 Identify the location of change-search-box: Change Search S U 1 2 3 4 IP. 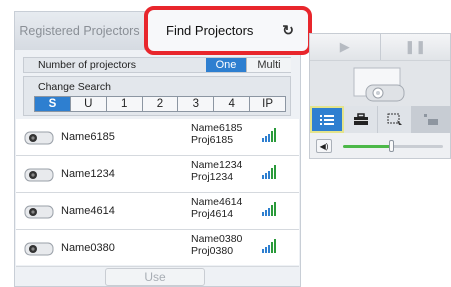
(157, 96).